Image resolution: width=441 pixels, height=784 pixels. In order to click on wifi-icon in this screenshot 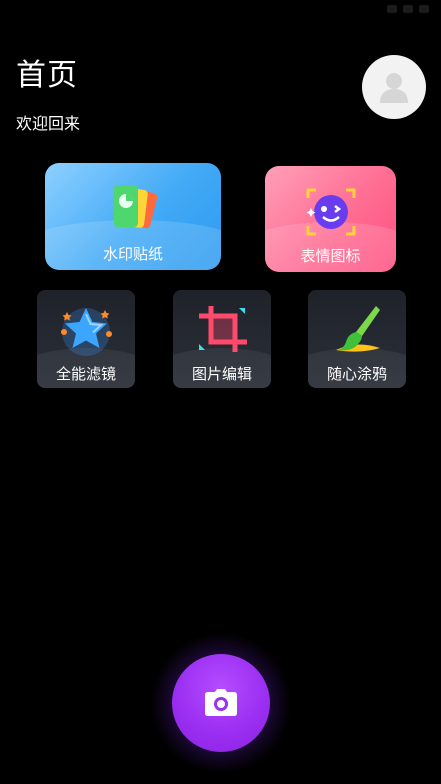, I will do `click(408, 9)`.